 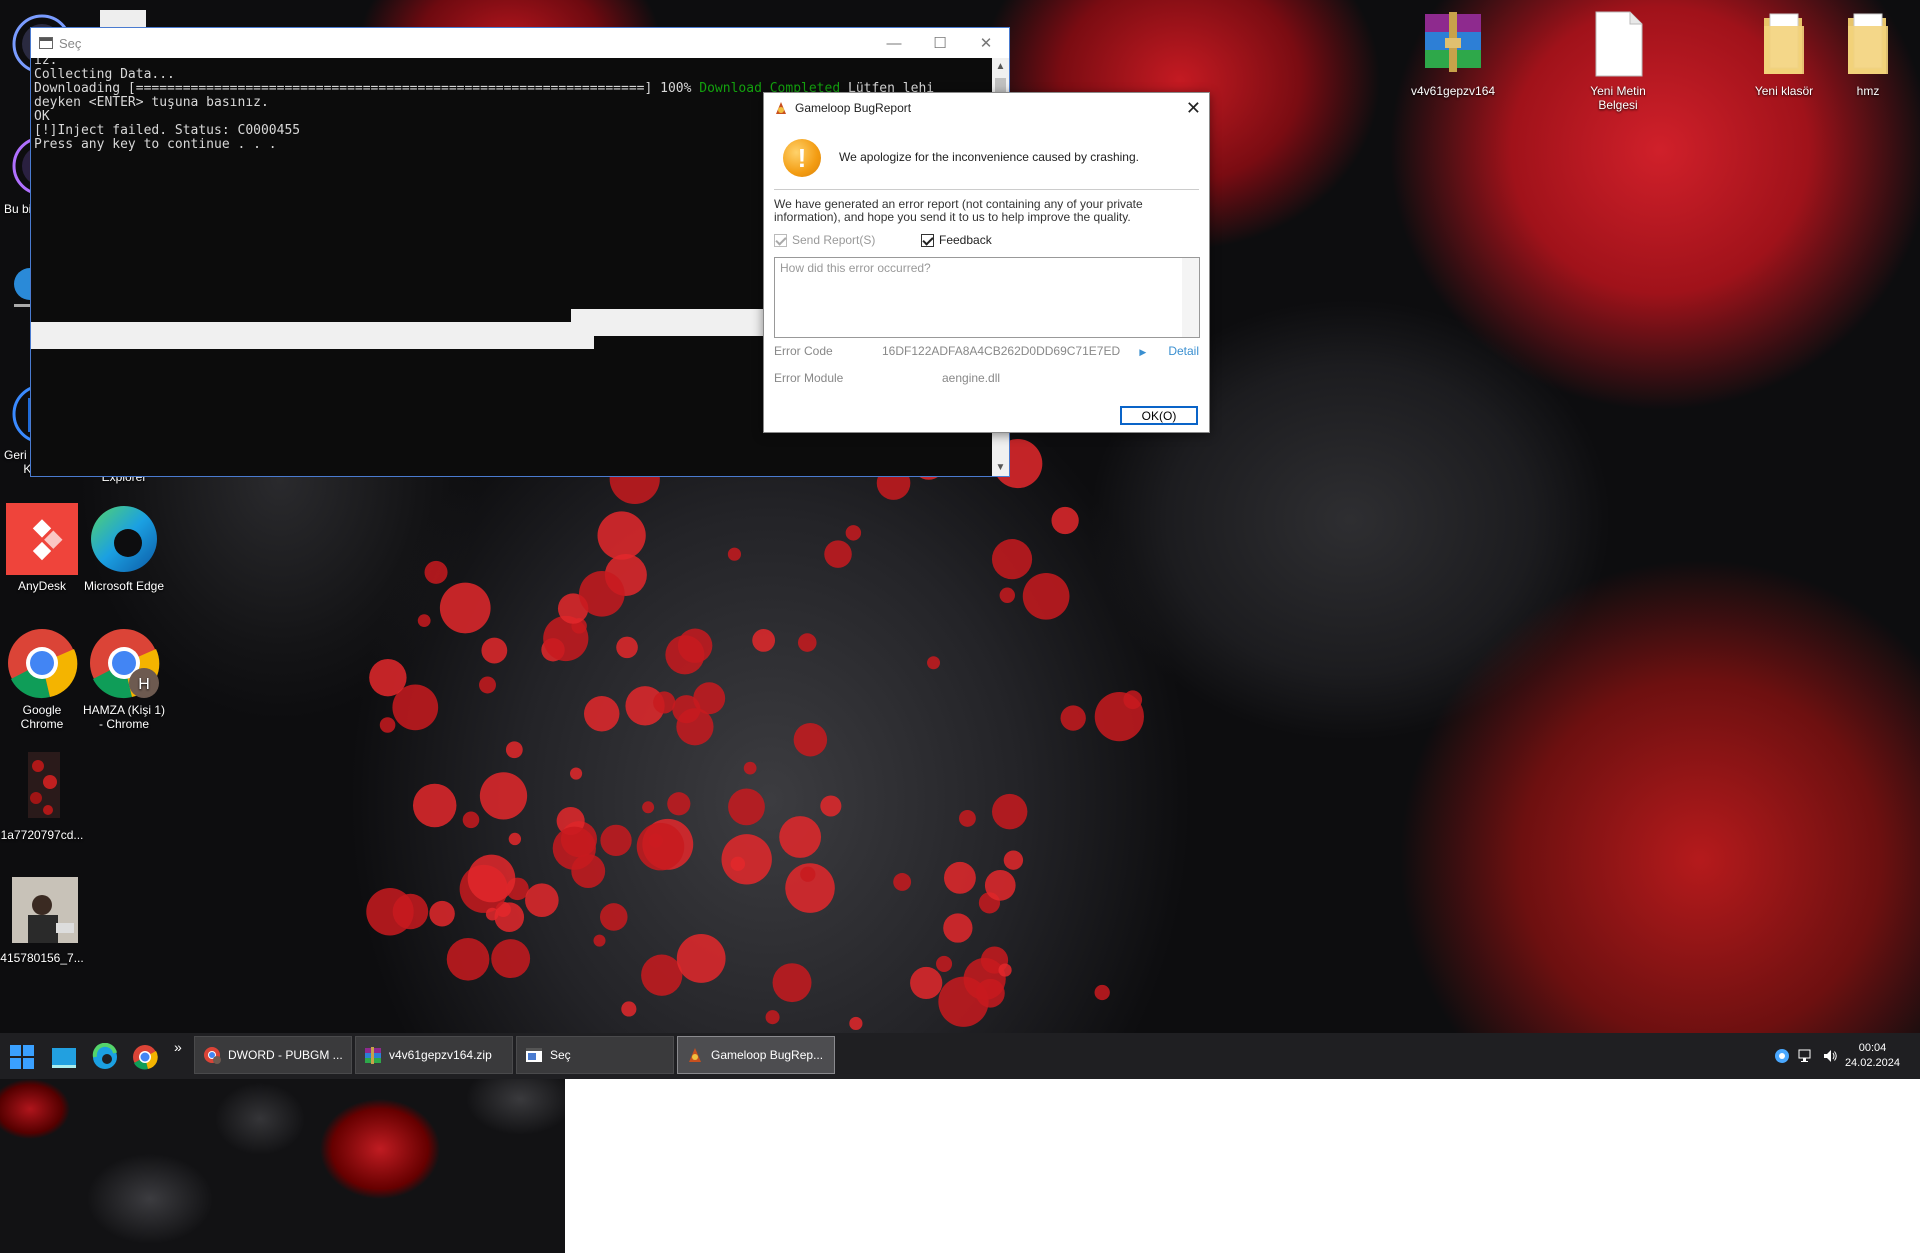 What do you see at coordinates (434, 1055) in the screenshot?
I see `taskbar-item-zip: v4v61gepzv164.zip` at bounding box center [434, 1055].